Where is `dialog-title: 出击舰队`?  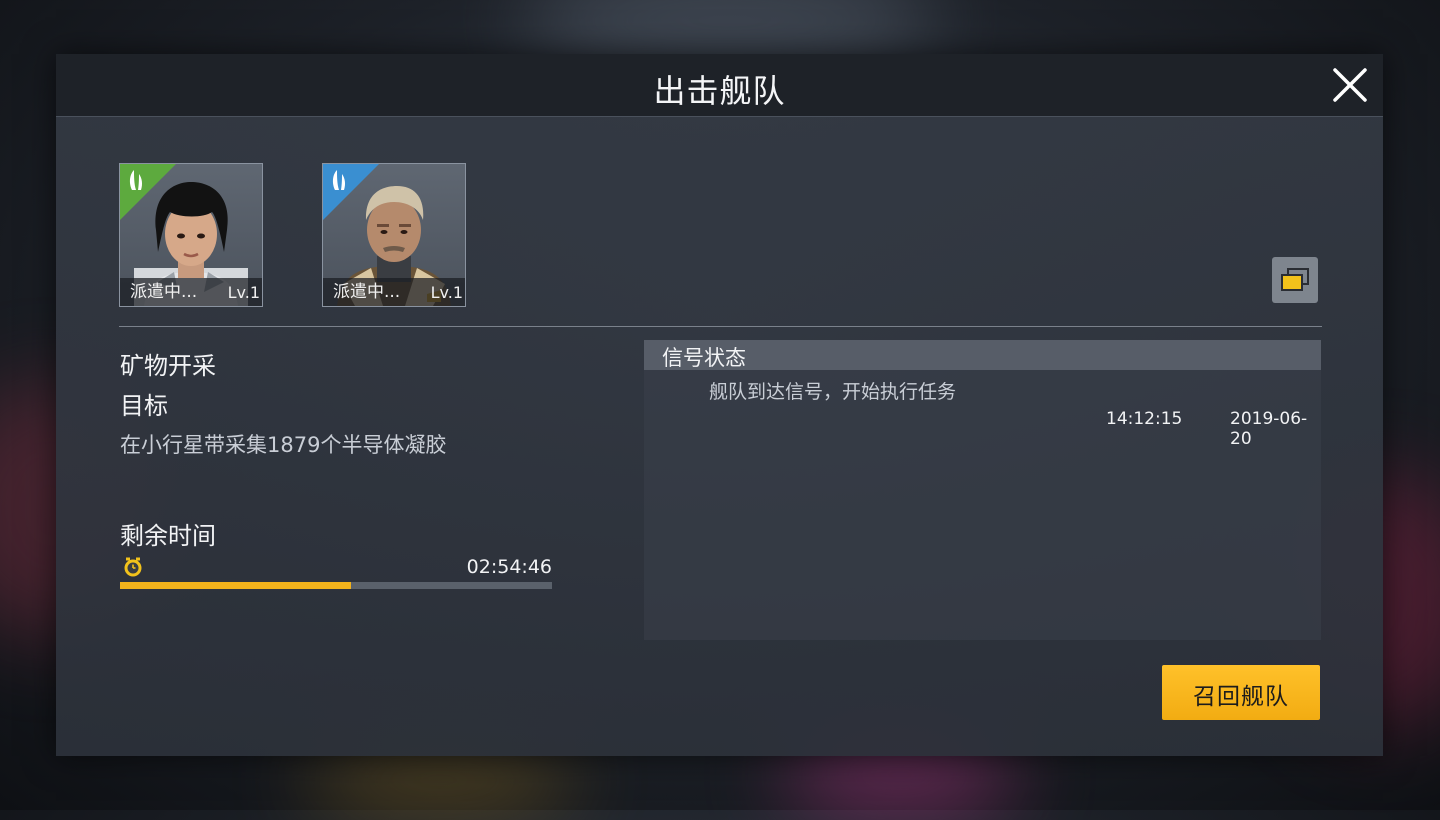
dialog-title: 出击舰队 is located at coordinates (719, 91).